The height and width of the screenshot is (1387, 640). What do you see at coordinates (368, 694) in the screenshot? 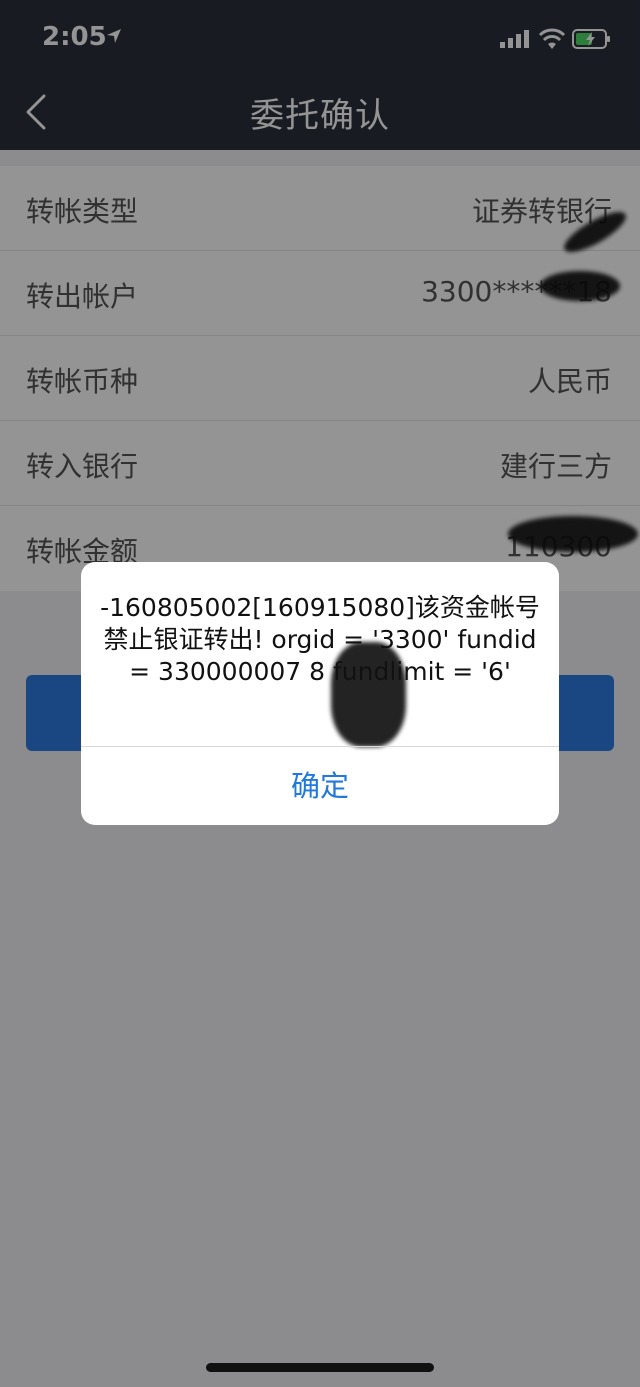
I see `redaction-scribble` at bounding box center [368, 694].